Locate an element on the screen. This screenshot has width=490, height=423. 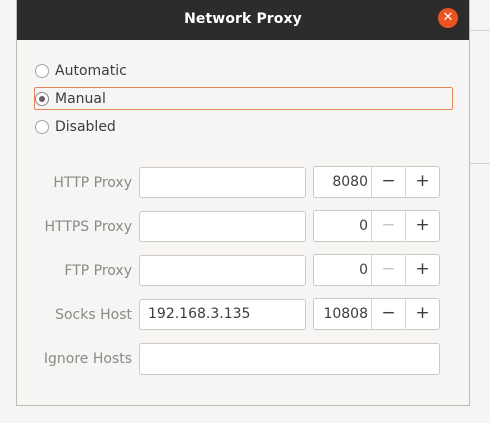
https-proxy-port-spinbutton: 0 − + is located at coordinates (376, 226).